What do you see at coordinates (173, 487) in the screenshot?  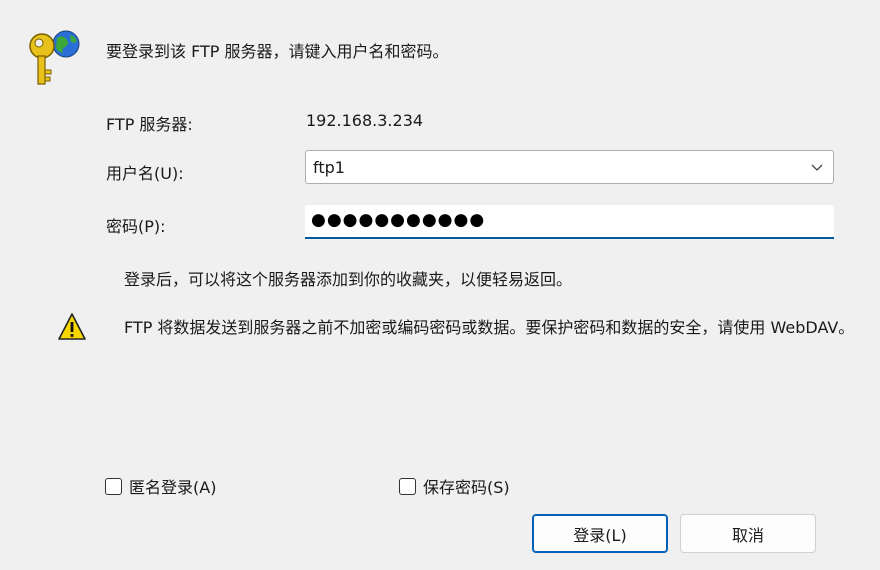 I see `anonymous-login-label: 匿名登录(A)` at bounding box center [173, 487].